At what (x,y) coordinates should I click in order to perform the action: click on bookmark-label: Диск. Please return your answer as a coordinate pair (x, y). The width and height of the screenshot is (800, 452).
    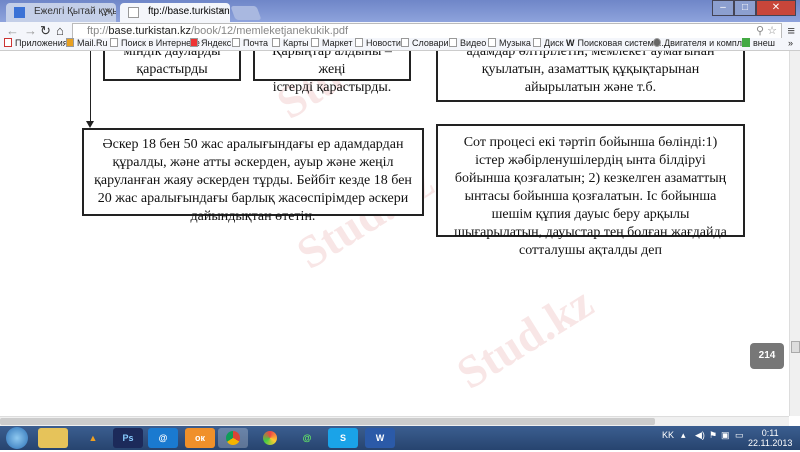
    Looking at the image, I should click on (554, 43).